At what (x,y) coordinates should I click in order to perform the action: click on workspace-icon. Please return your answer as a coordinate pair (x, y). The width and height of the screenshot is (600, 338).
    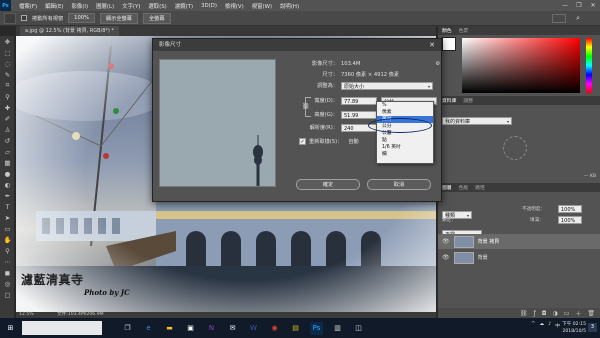
    Looking at the image, I should click on (559, 18).